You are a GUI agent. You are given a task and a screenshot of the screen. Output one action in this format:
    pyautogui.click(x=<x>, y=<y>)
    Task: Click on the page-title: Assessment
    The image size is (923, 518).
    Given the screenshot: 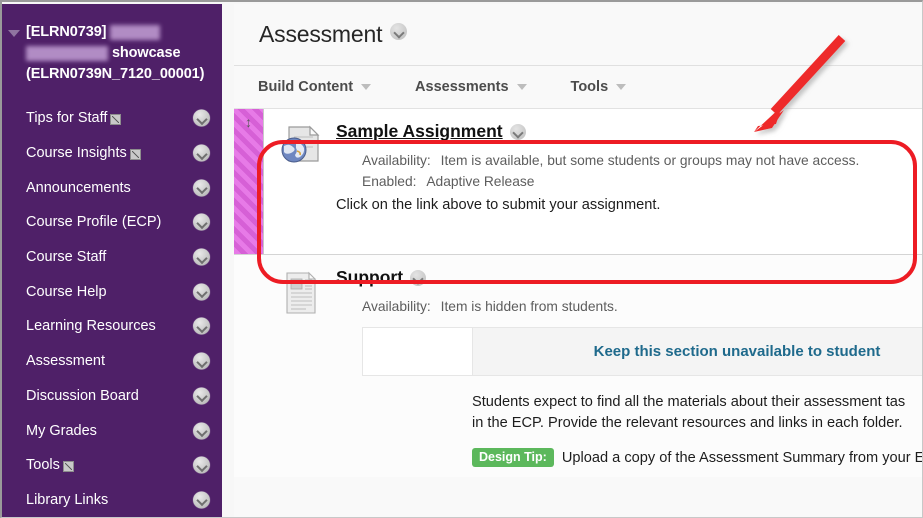 What is the action you would take?
    pyautogui.click(x=321, y=34)
    